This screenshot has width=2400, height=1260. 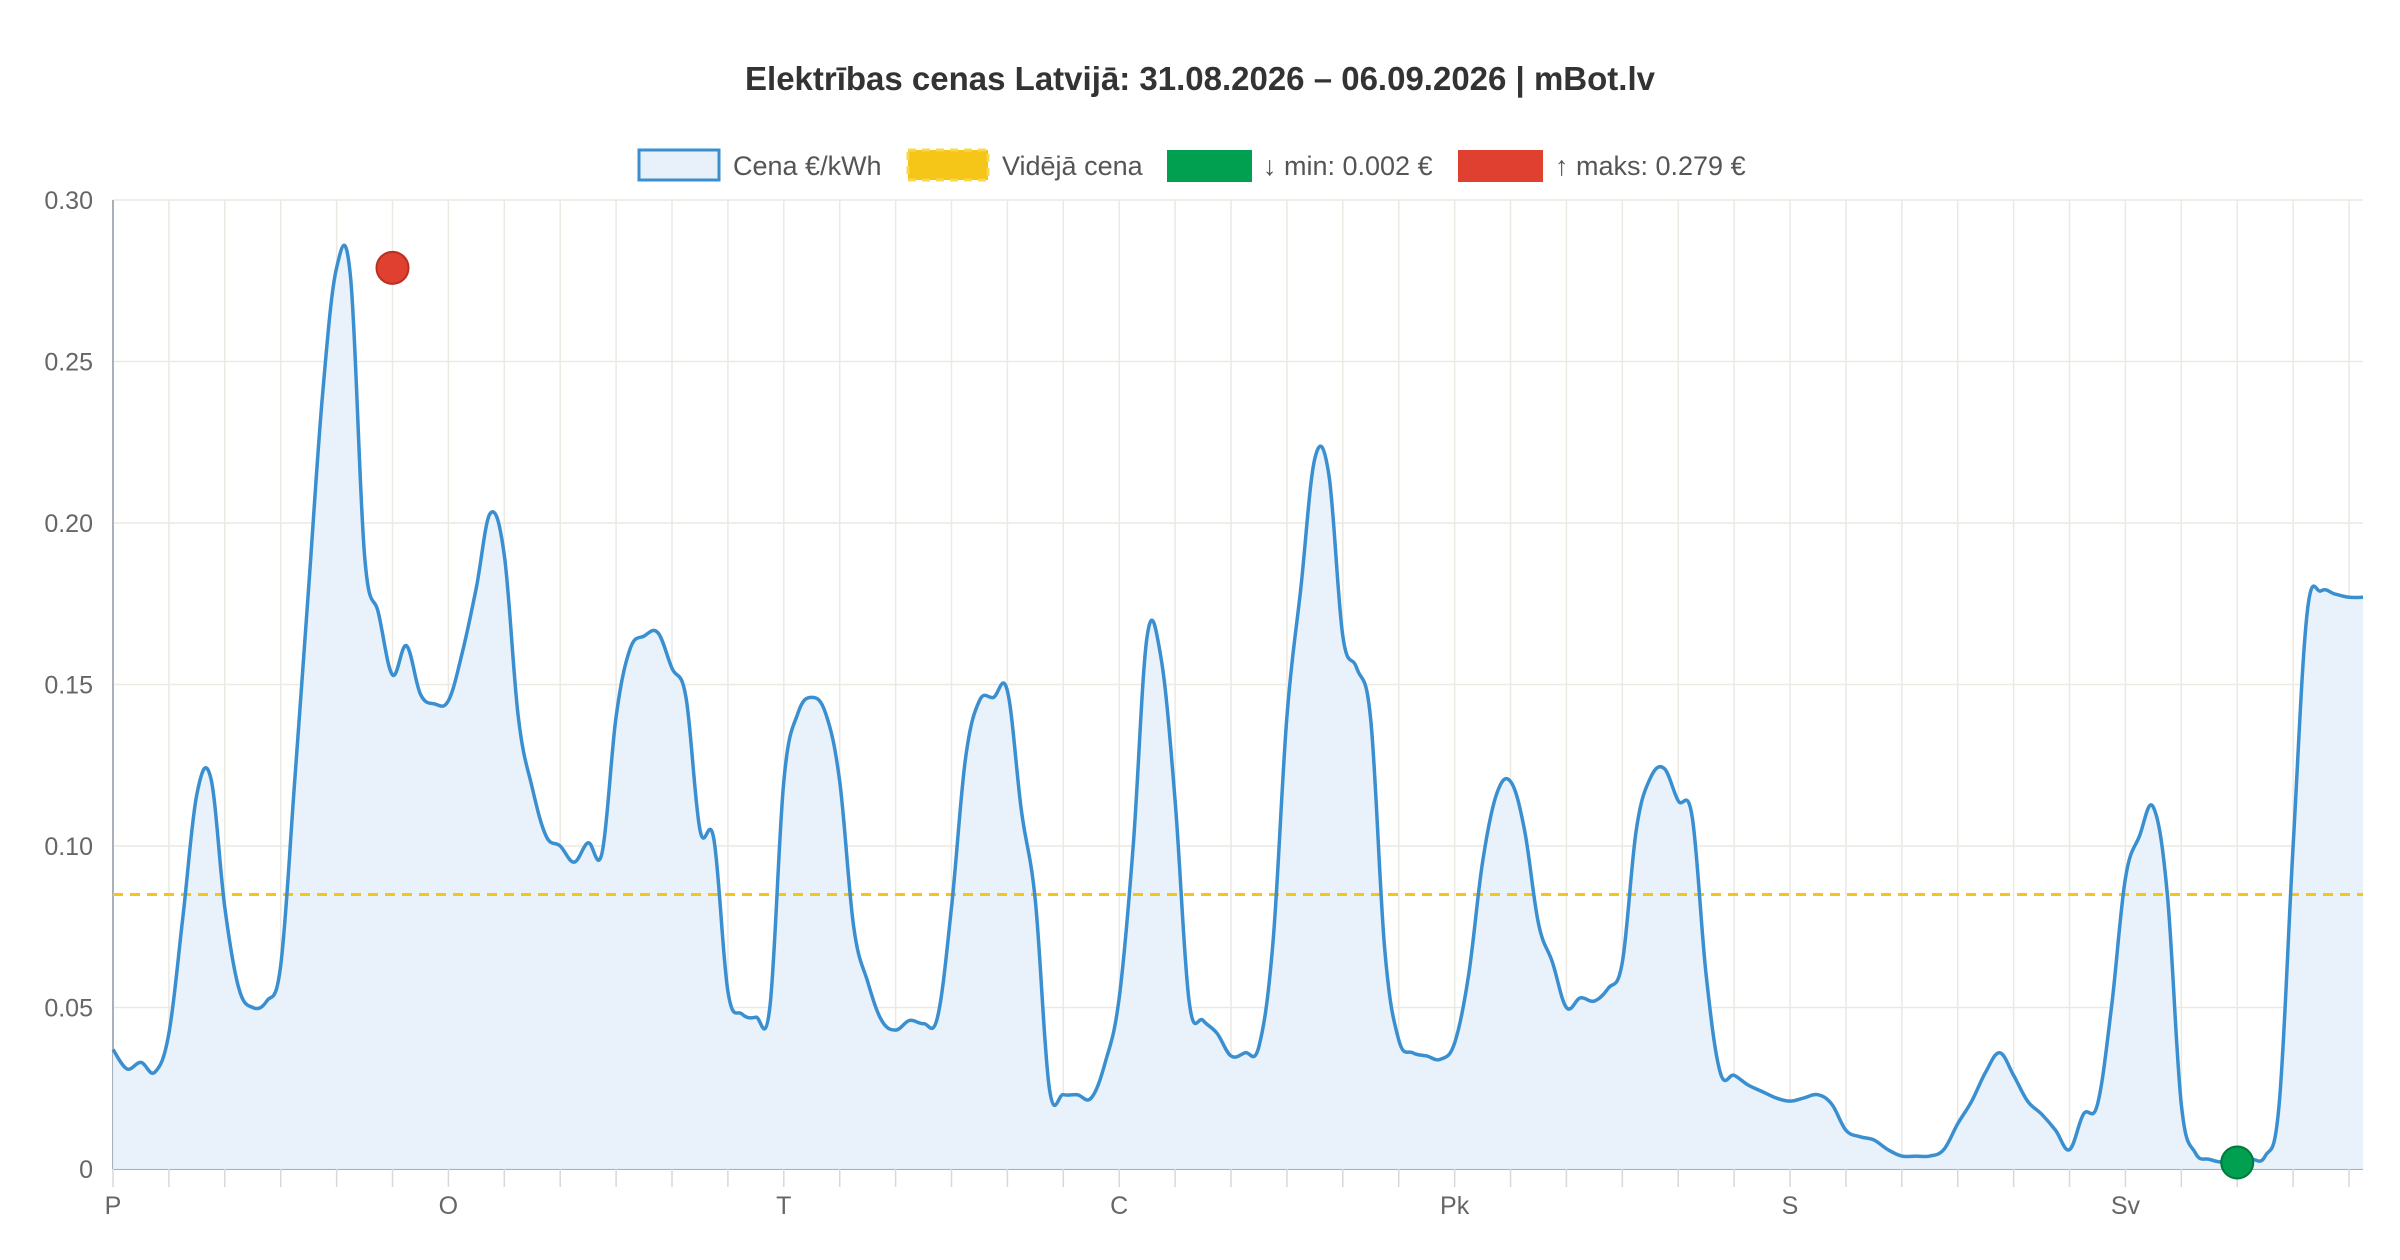 I want to click on legend-item-average: Vidējā cena, so click(x=1025, y=165).